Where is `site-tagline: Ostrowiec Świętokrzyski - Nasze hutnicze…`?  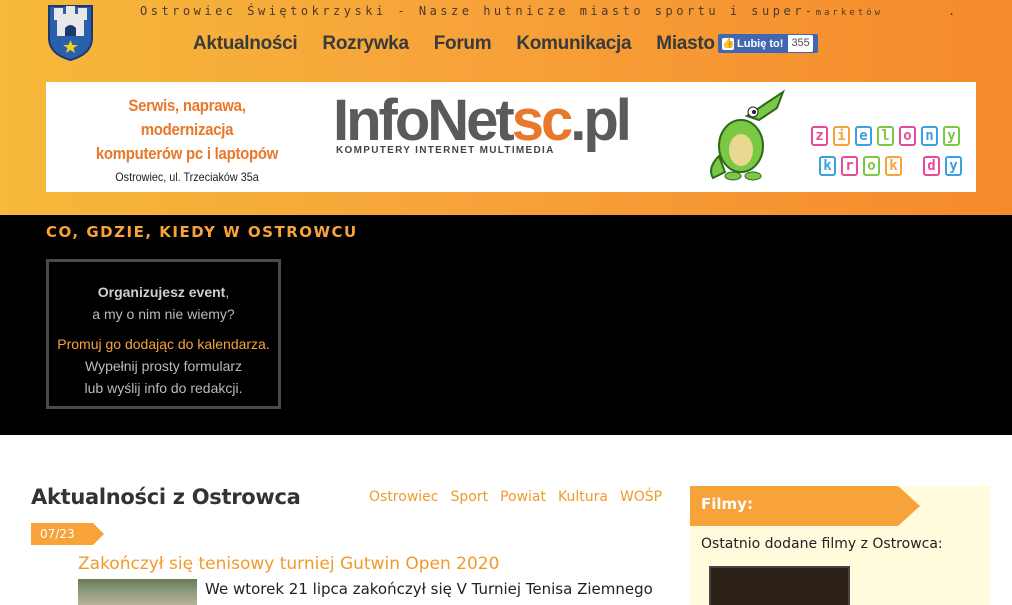 site-tagline: Ostrowiec Świętokrzyski - Nasze hutnicze… is located at coordinates (512, 11).